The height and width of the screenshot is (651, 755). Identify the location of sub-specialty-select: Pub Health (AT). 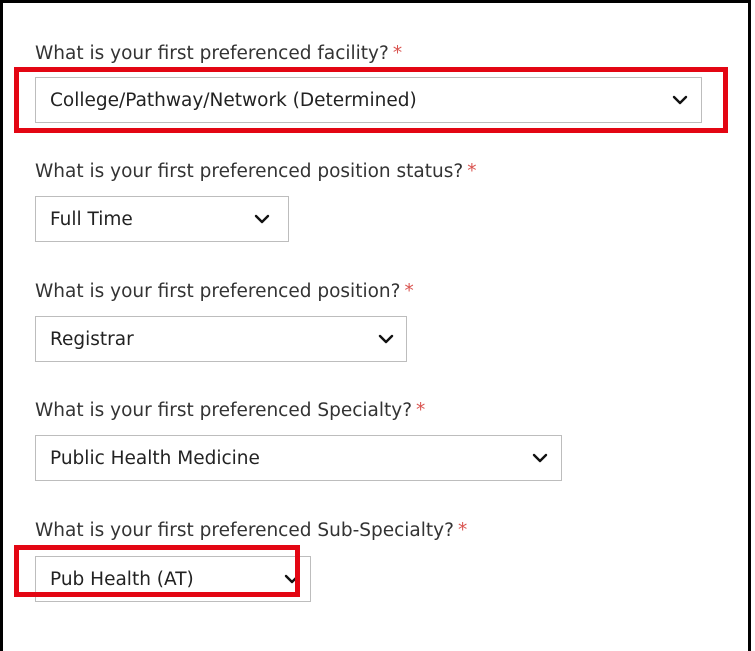
(173, 579).